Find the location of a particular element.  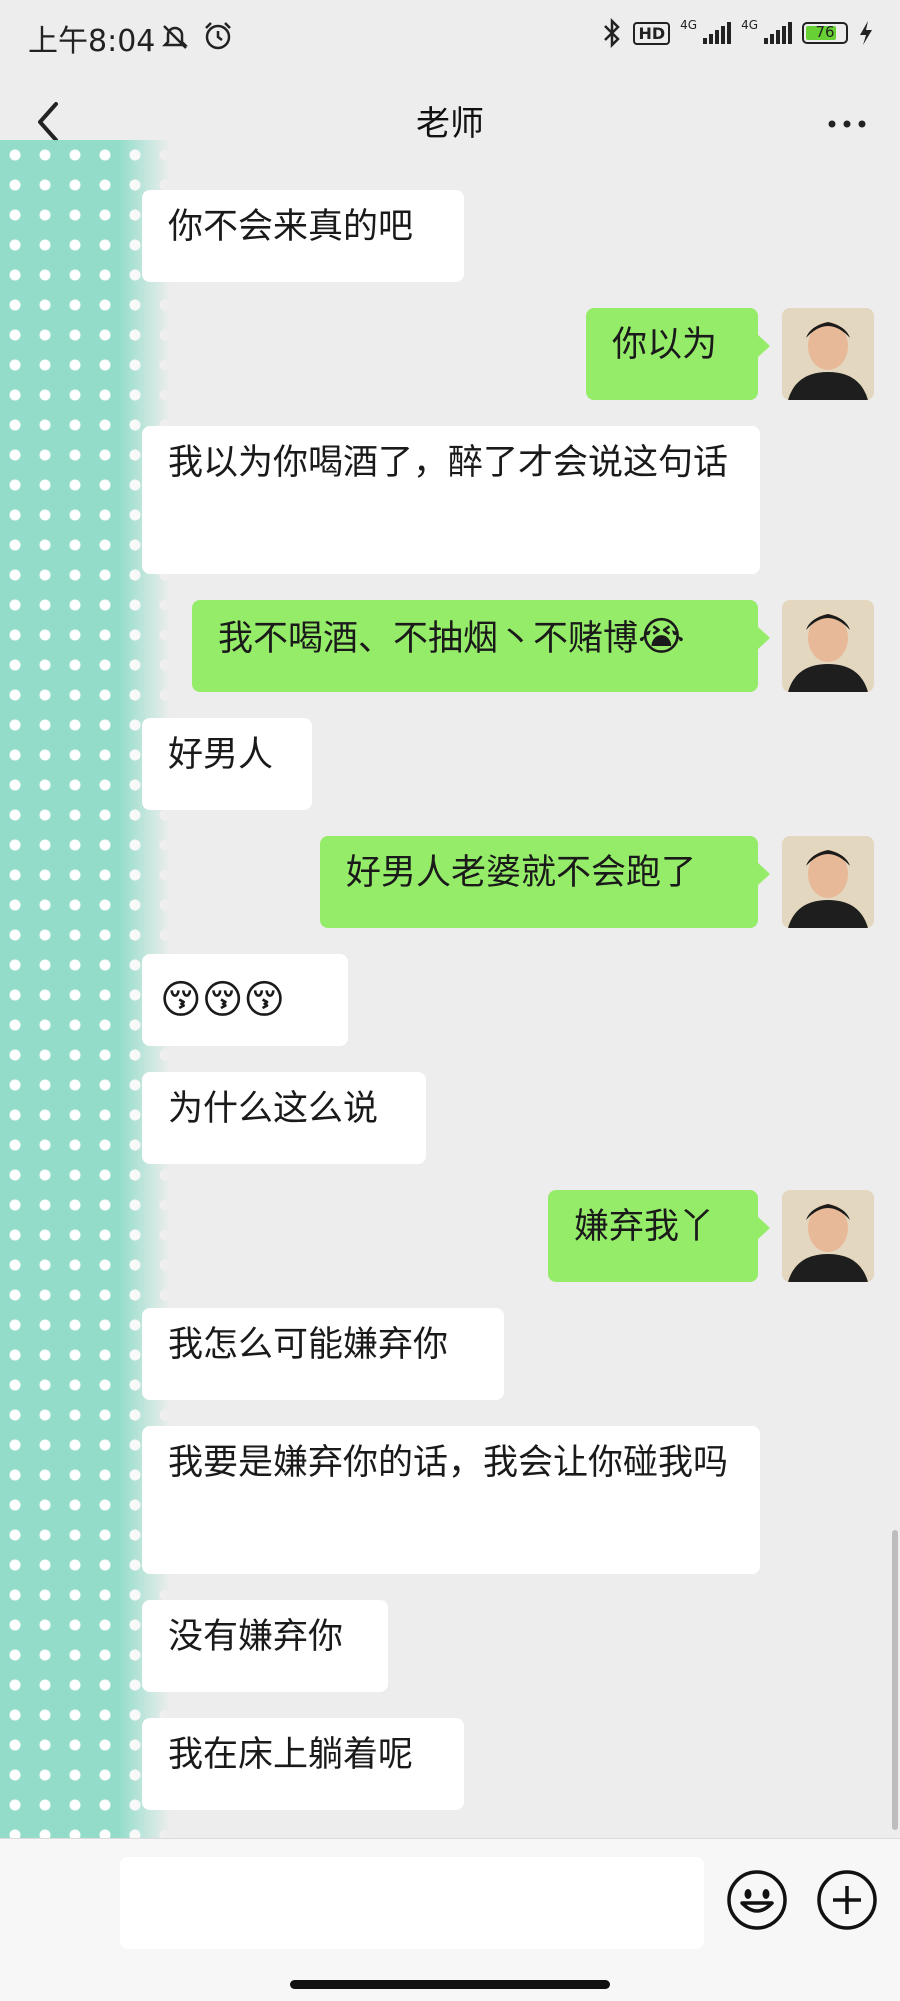

smiley-icon is located at coordinates (757, 1900).